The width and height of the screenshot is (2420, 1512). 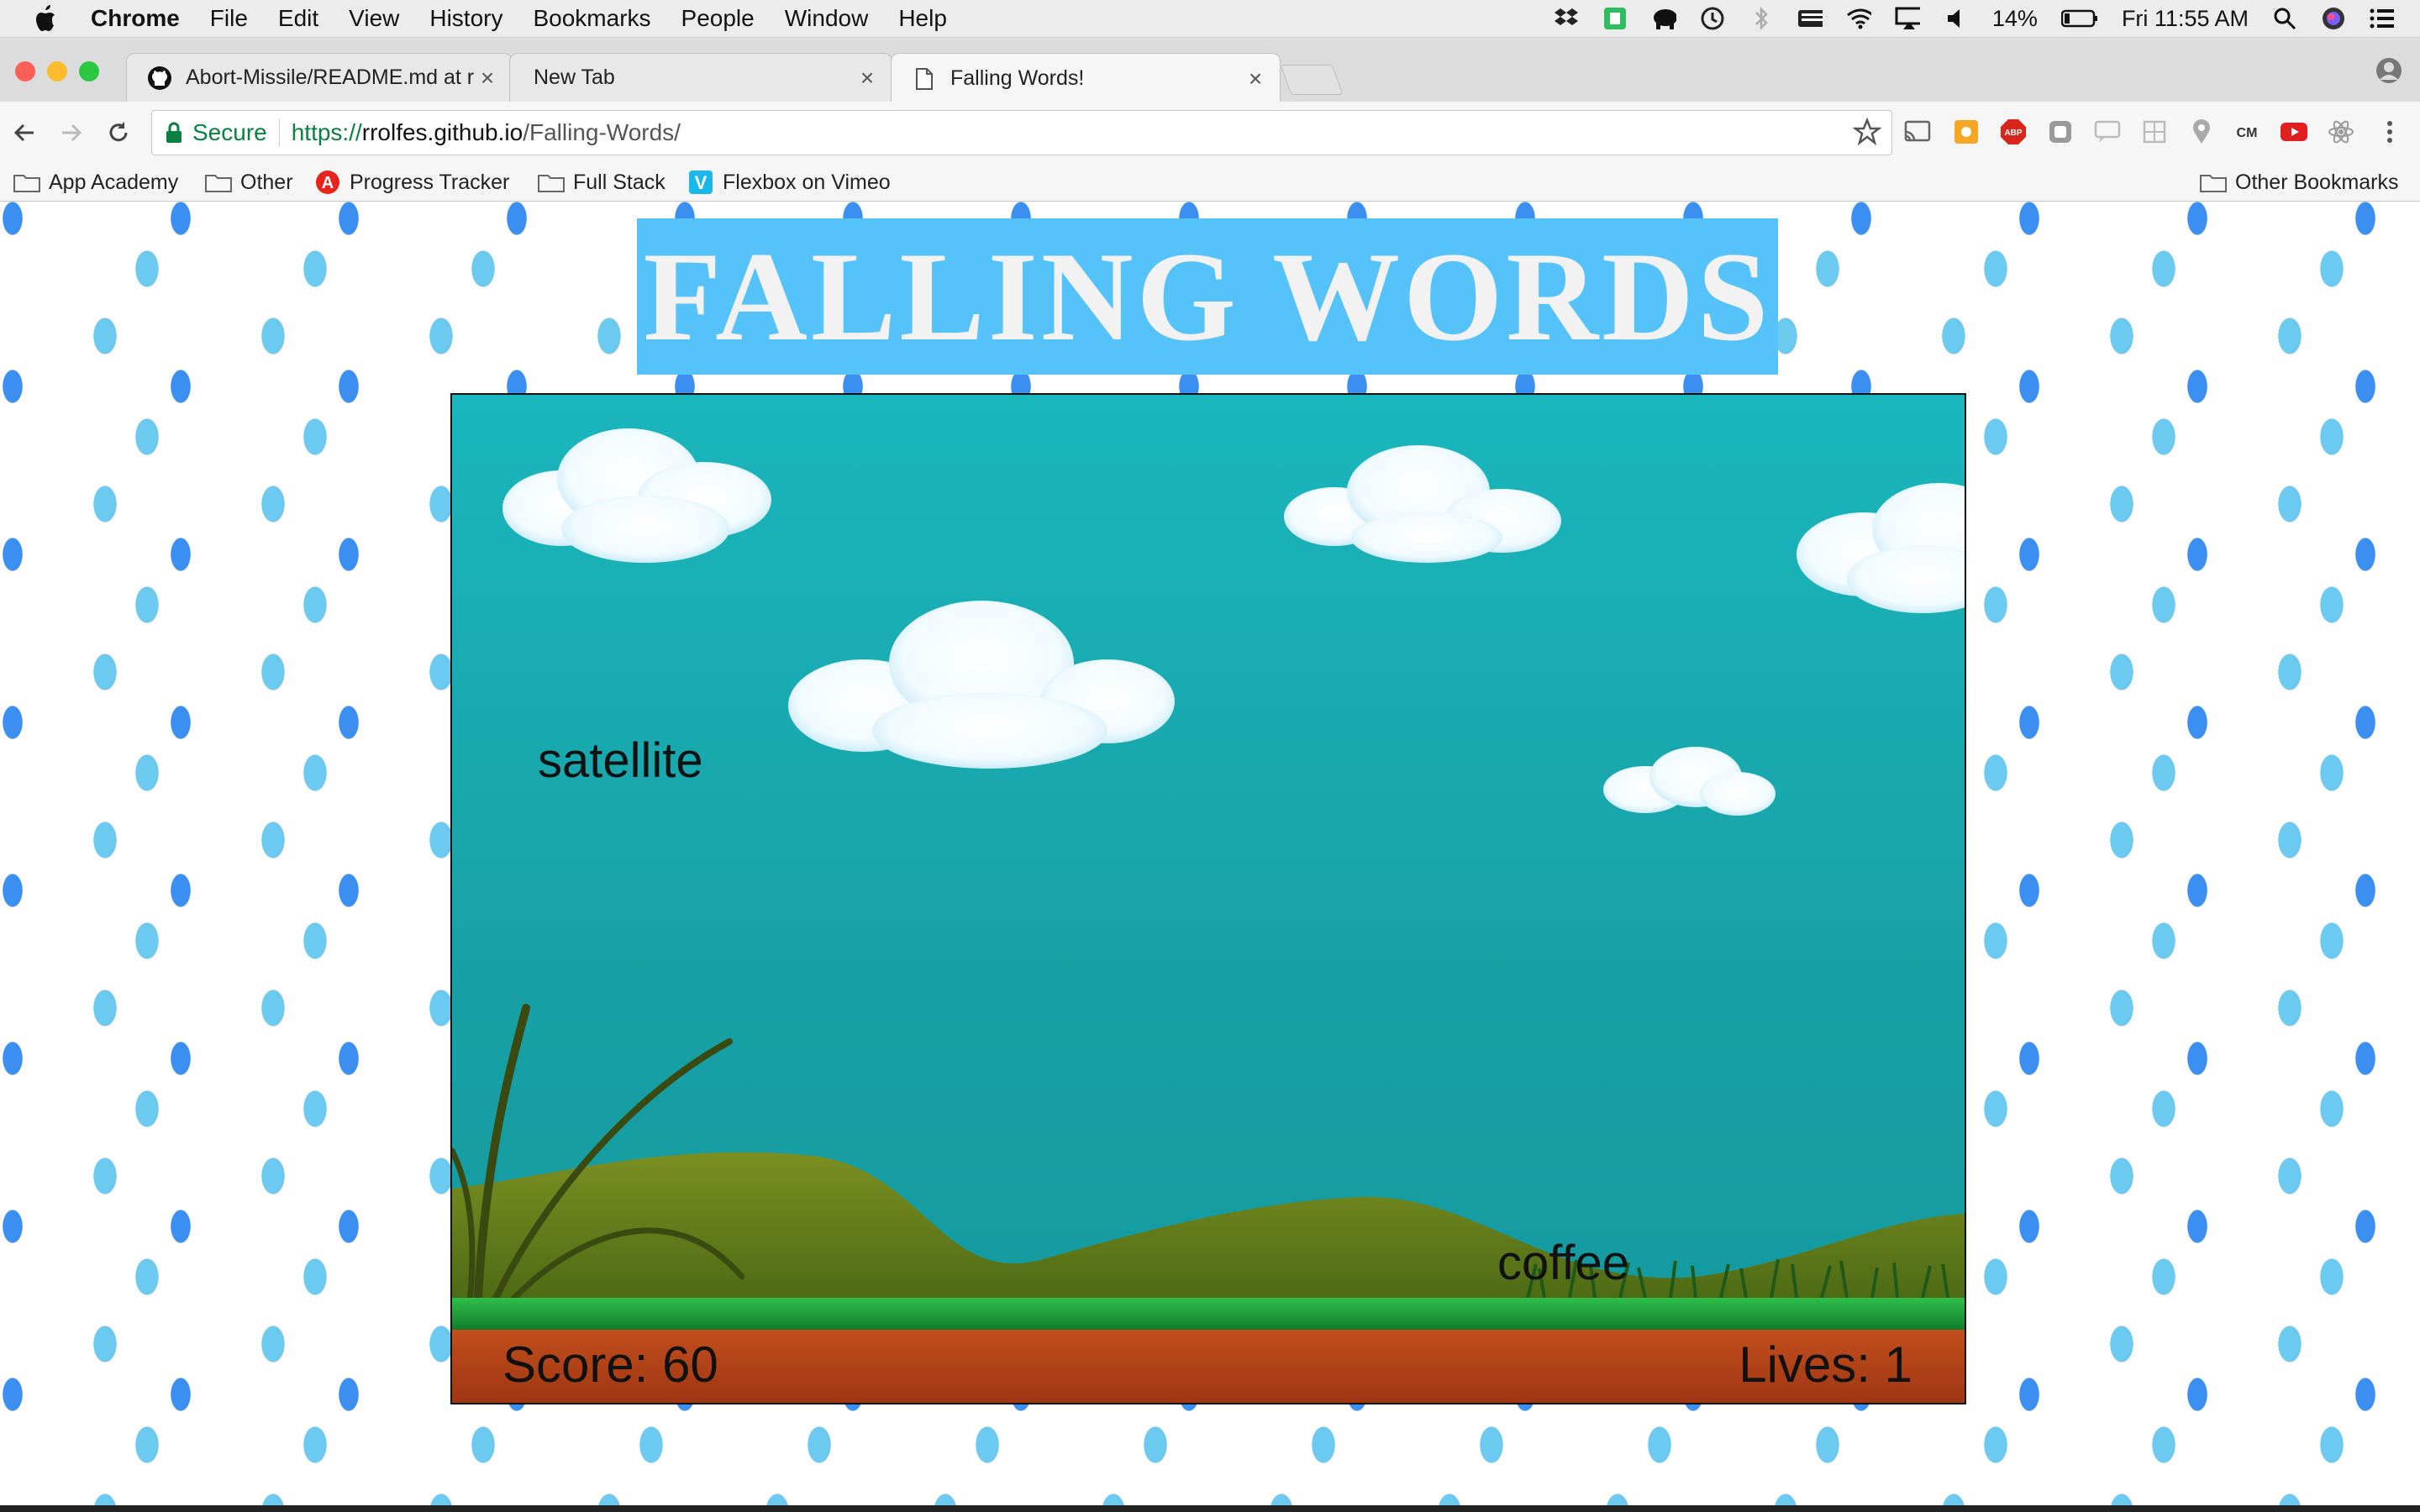 What do you see at coordinates (1859, 18) in the screenshot?
I see `wifi-icon` at bounding box center [1859, 18].